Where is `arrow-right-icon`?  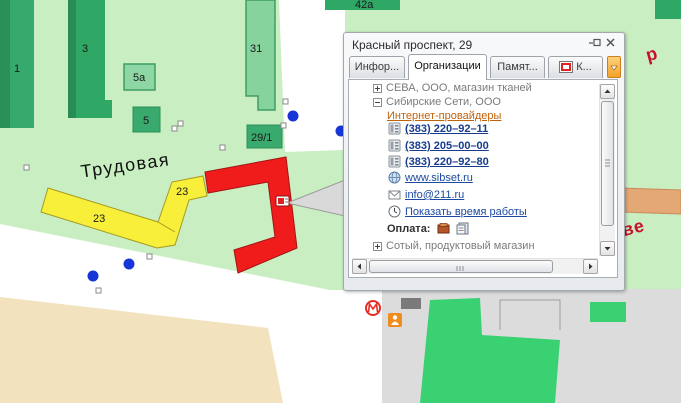
arrow-right-icon is located at coordinates (591, 266).